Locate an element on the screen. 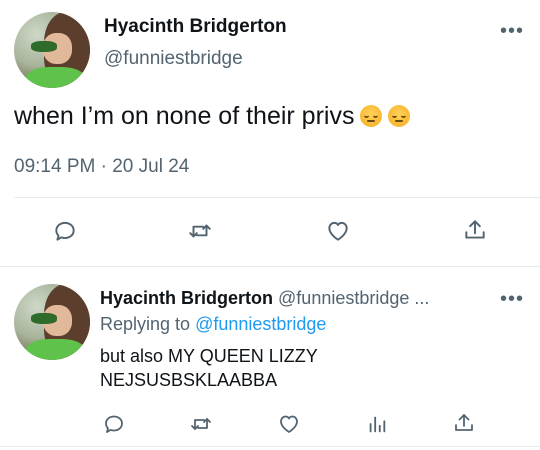  reply-text-line: NEJSUSBSKLAABBA is located at coordinates (189, 380).